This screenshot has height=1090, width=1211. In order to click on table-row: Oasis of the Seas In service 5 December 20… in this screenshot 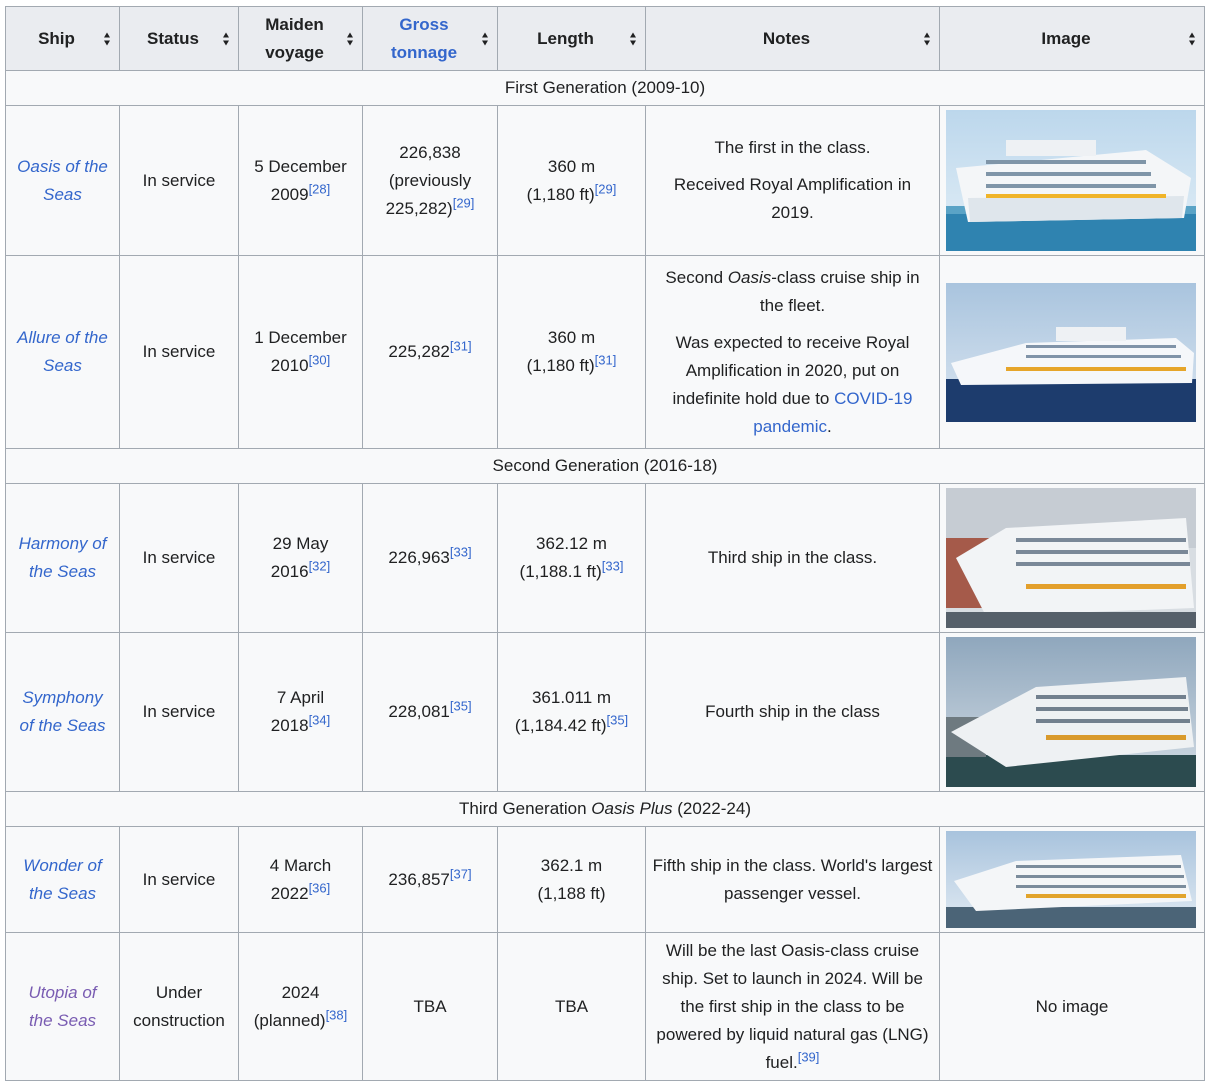, I will do `click(605, 180)`.